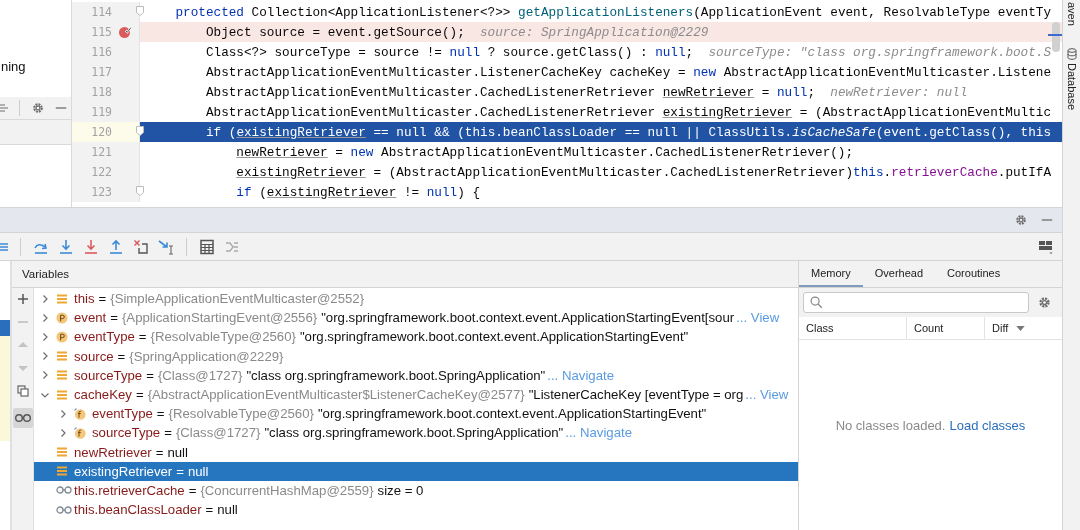  I want to click on step-out-icon, so click(116, 246).